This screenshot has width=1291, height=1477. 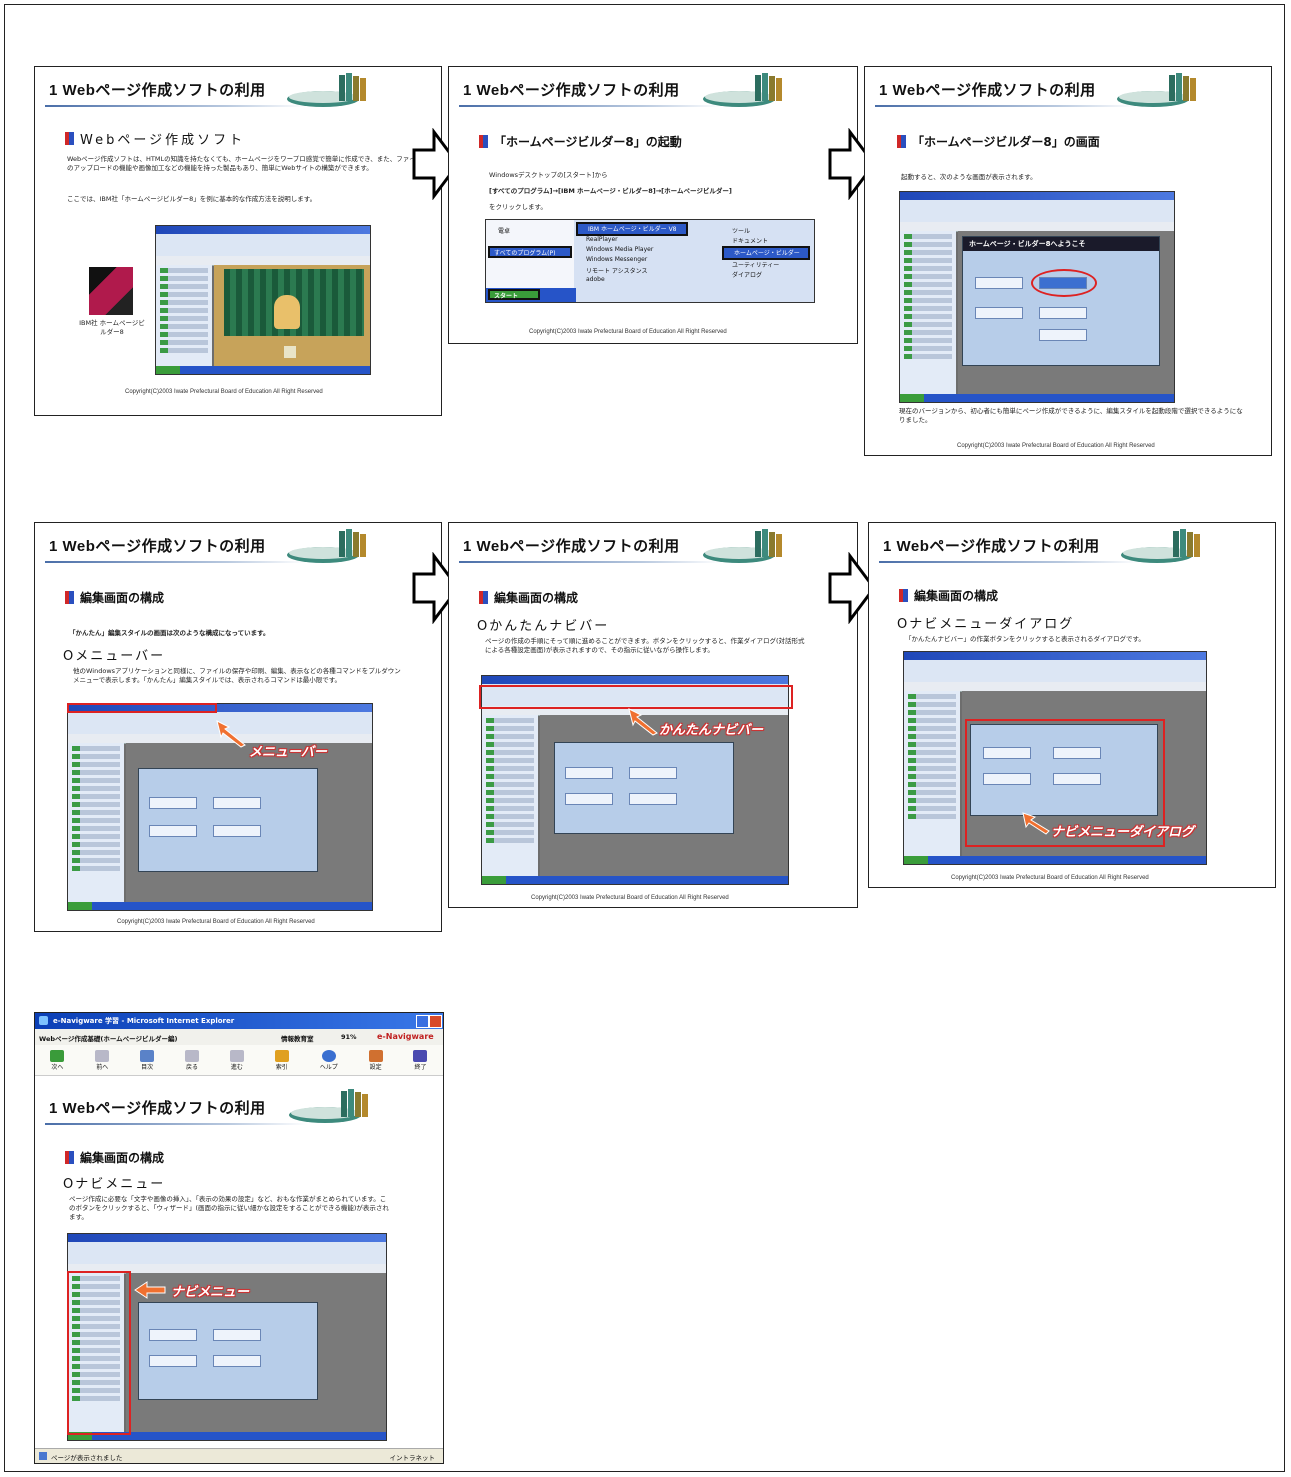 What do you see at coordinates (192, 1060) in the screenshot?
I see `toolbar-button-back: 戻る` at bounding box center [192, 1060].